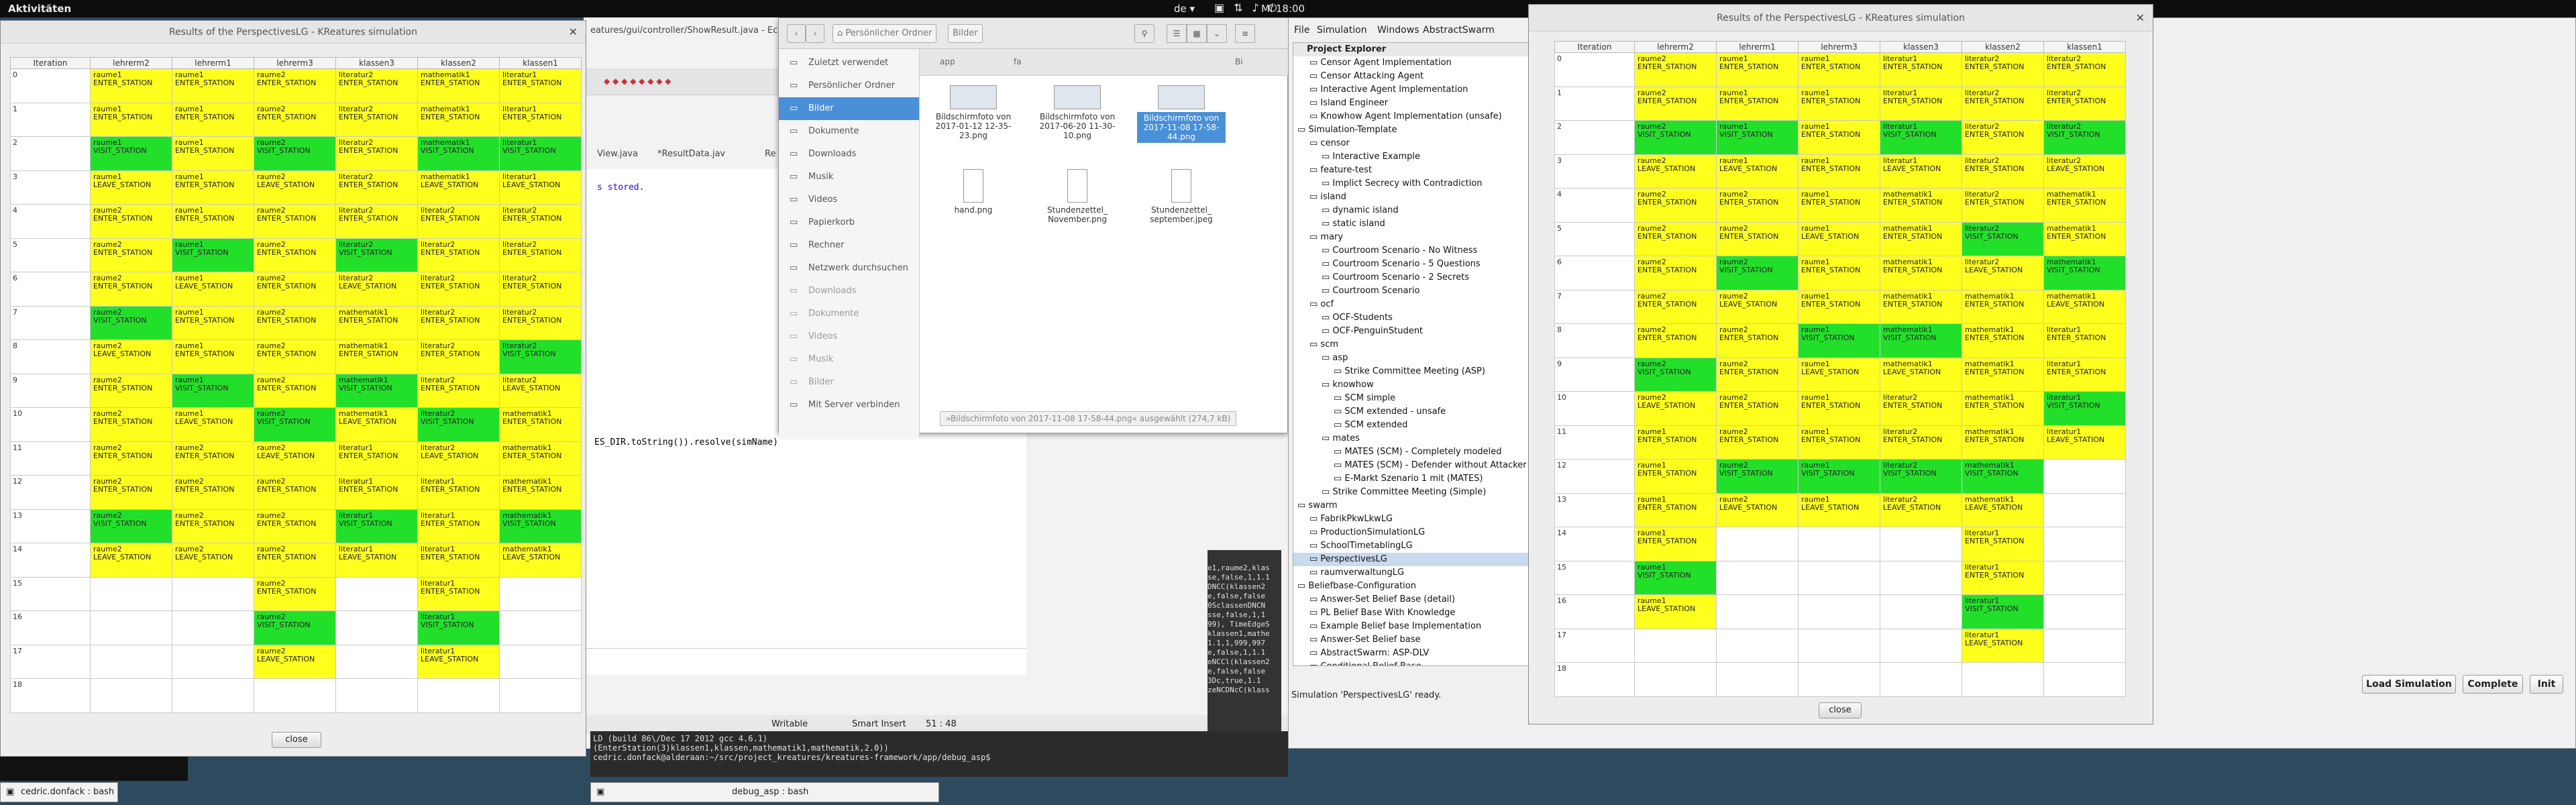  I want to click on tree-item: ▭ Censor Agent Implementation, so click(1413, 63).